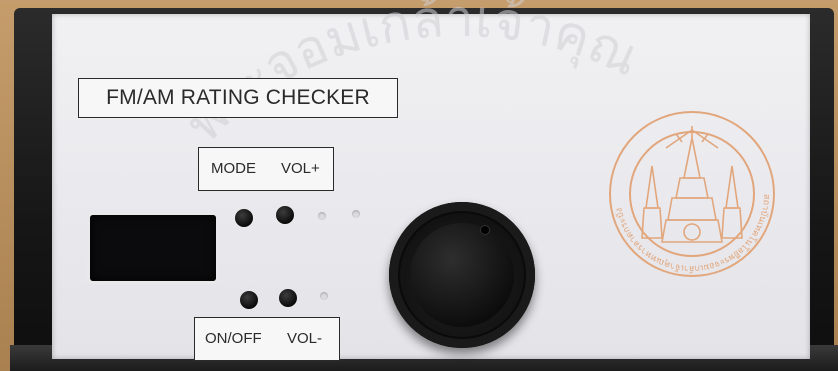 This screenshot has width=838, height=371. I want to click on mode-button, so click(244, 218).